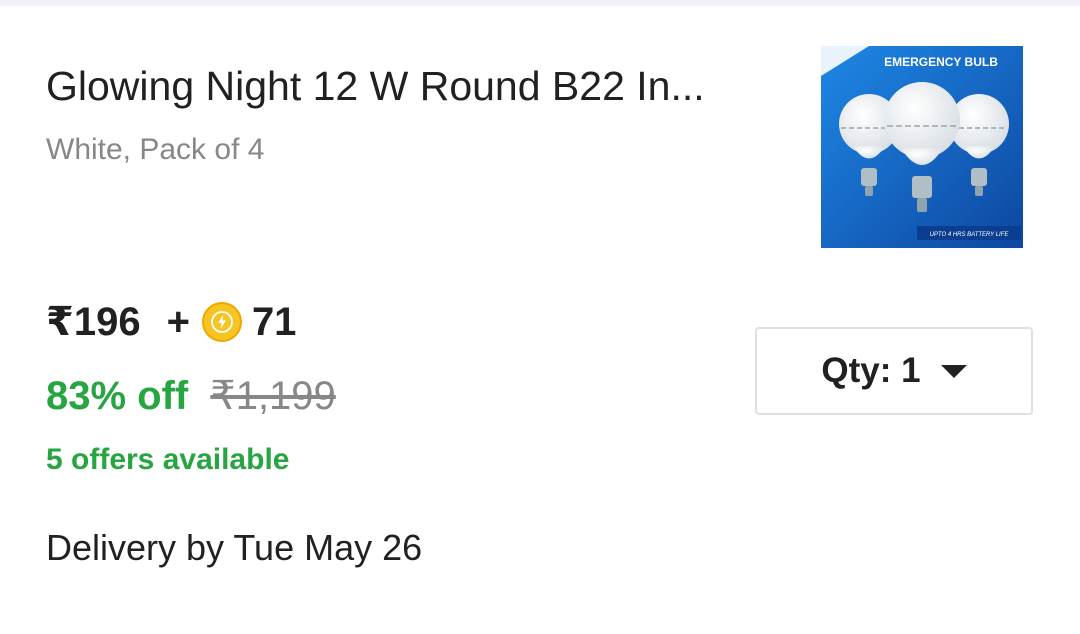 The image size is (1080, 634). I want to click on discount-percent: 83% off, so click(117, 395).